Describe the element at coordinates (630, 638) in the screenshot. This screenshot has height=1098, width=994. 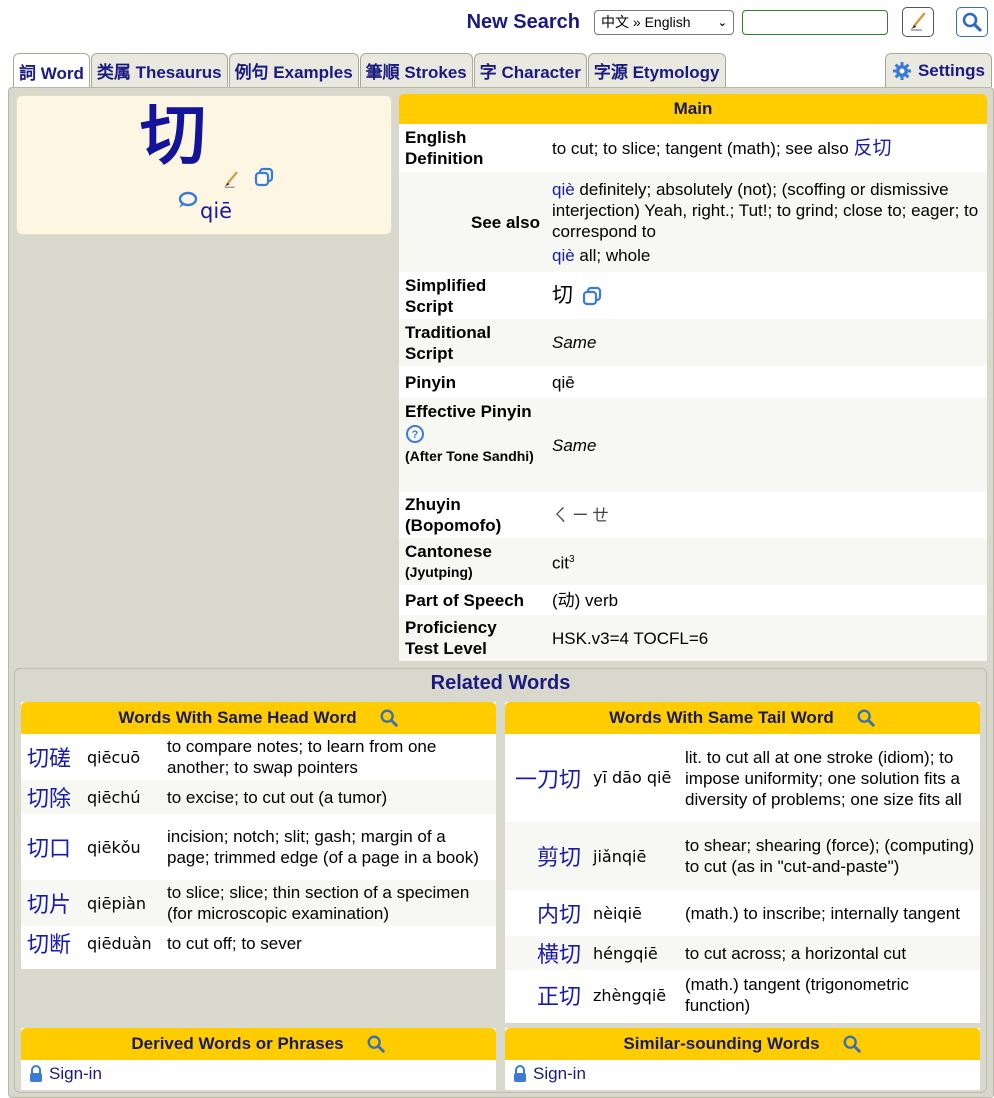
I see `proficiency-value: HSK.v3=4 TOCFL=6` at that location.